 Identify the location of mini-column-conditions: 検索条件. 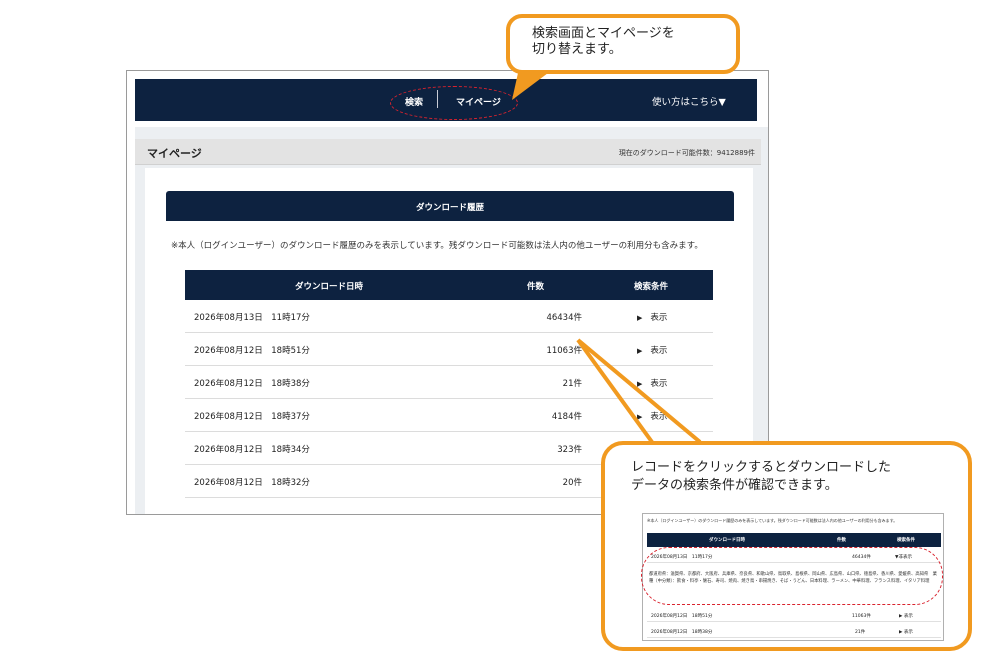
(906, 540).